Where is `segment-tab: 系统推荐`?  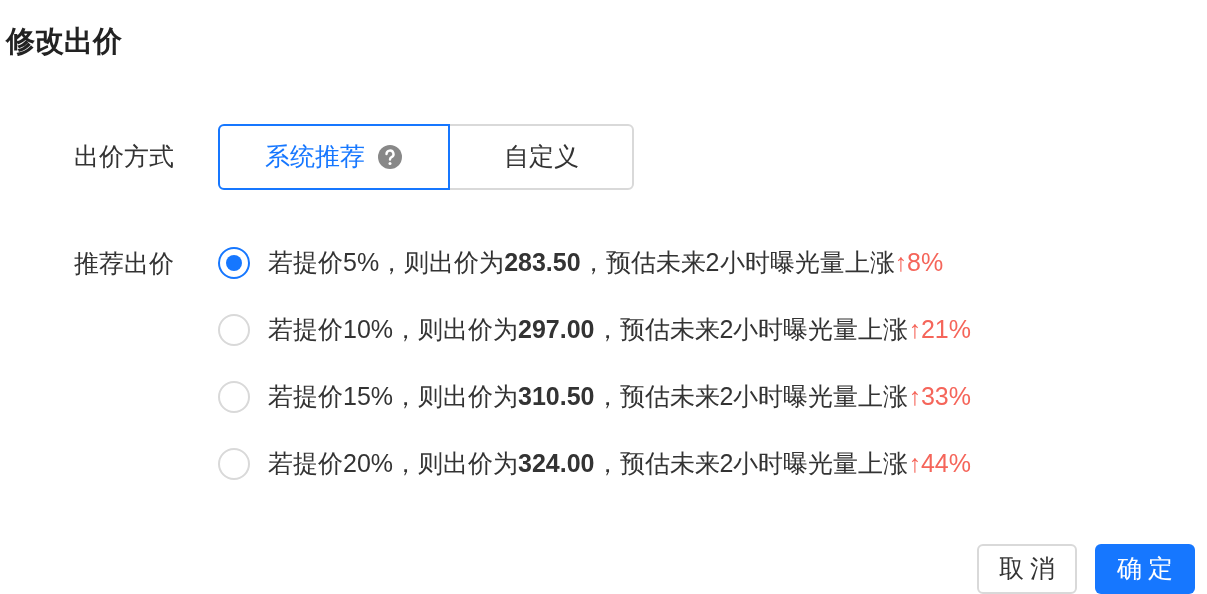
segment-tab: 系统推荐 is located at coordinates (334, 157).